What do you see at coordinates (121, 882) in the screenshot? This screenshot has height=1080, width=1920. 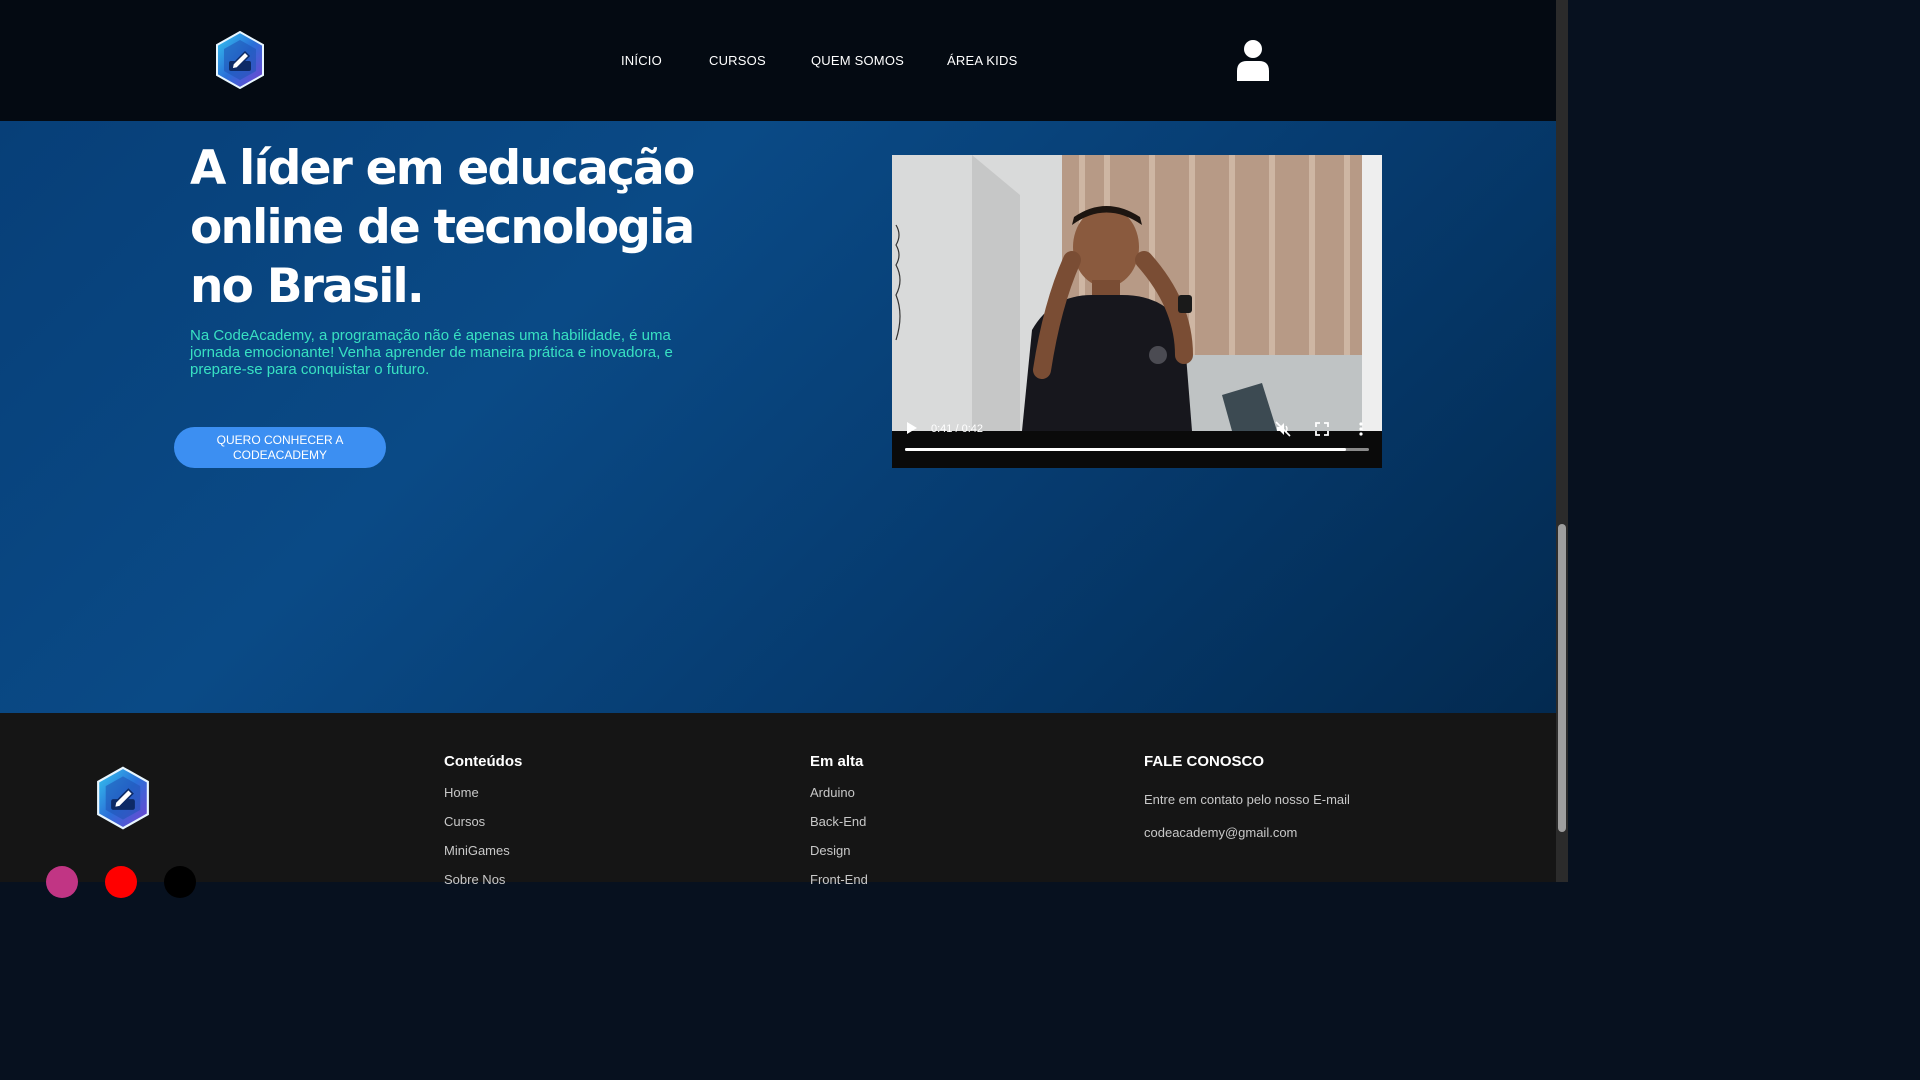 I see `youtube-icon` at bounding box center [121, 882].